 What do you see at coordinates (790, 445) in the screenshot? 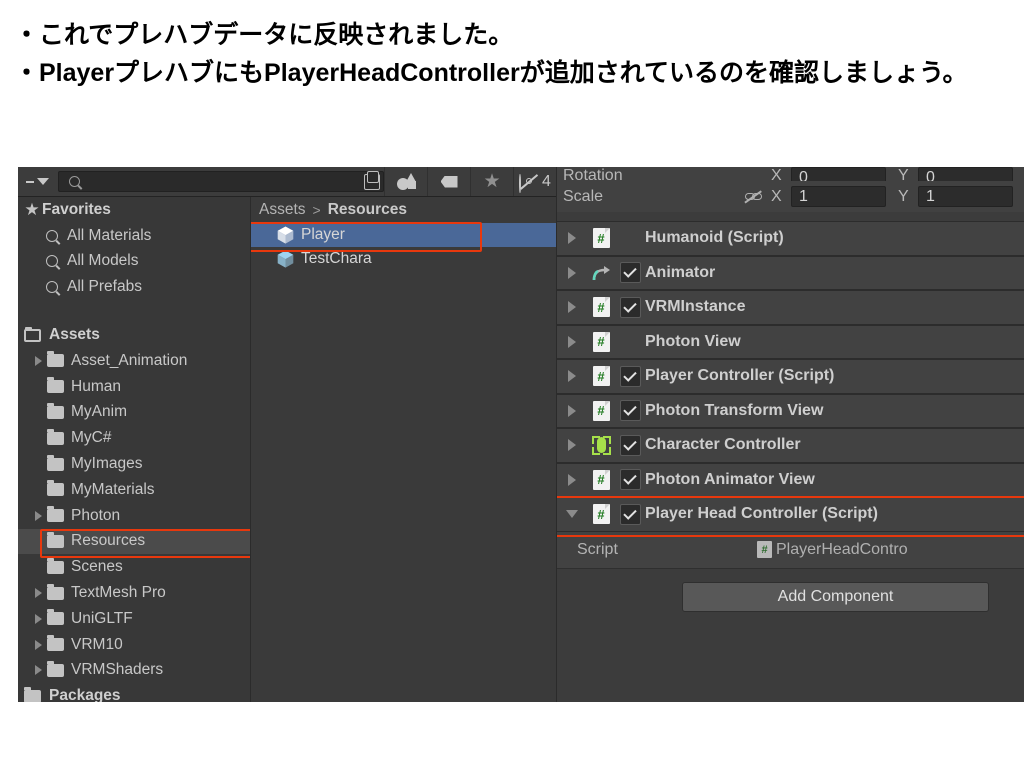
I see `component-row: Character Controller` at bounding box center [790, 445].